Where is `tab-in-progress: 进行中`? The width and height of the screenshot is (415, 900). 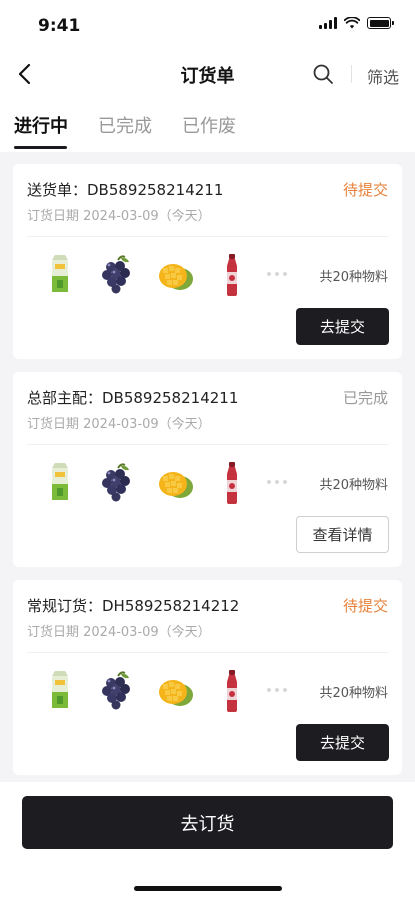 tab-in-progress: 进行中 is located at coordinates (41, 125).